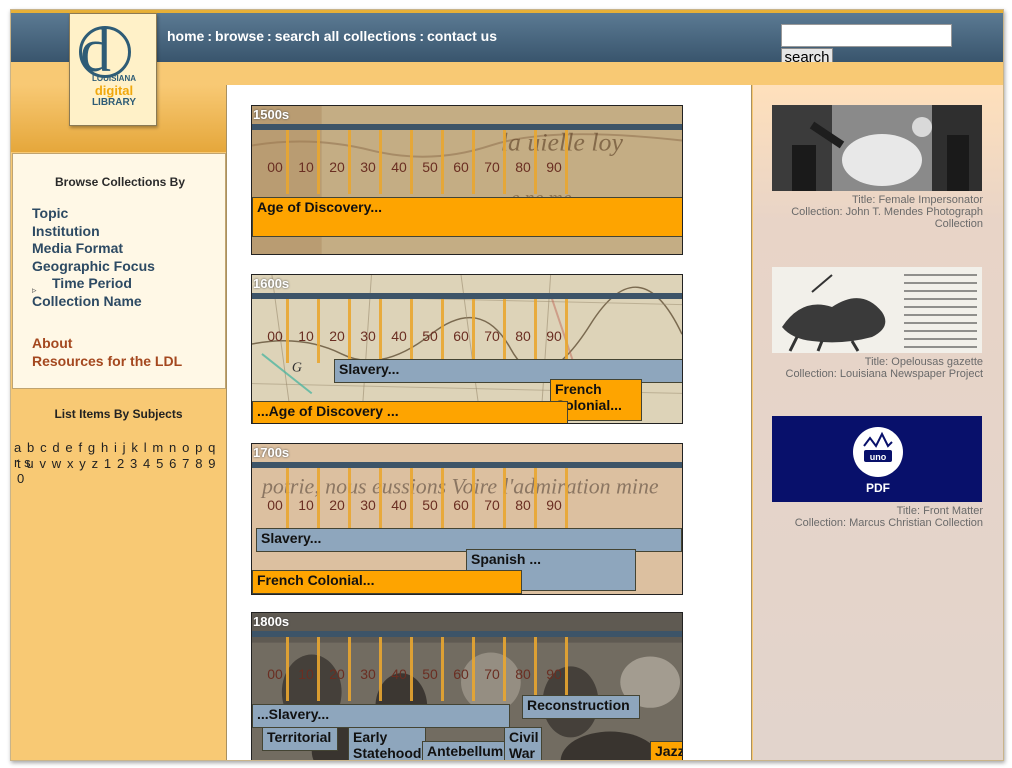 The width and height of the screenshot is (1012, 768). What do you see at coordinates (387, 743) in the screenshot?
I see `period-bar-early-statehood: Early Statehood` at bounding box center [387, 743].